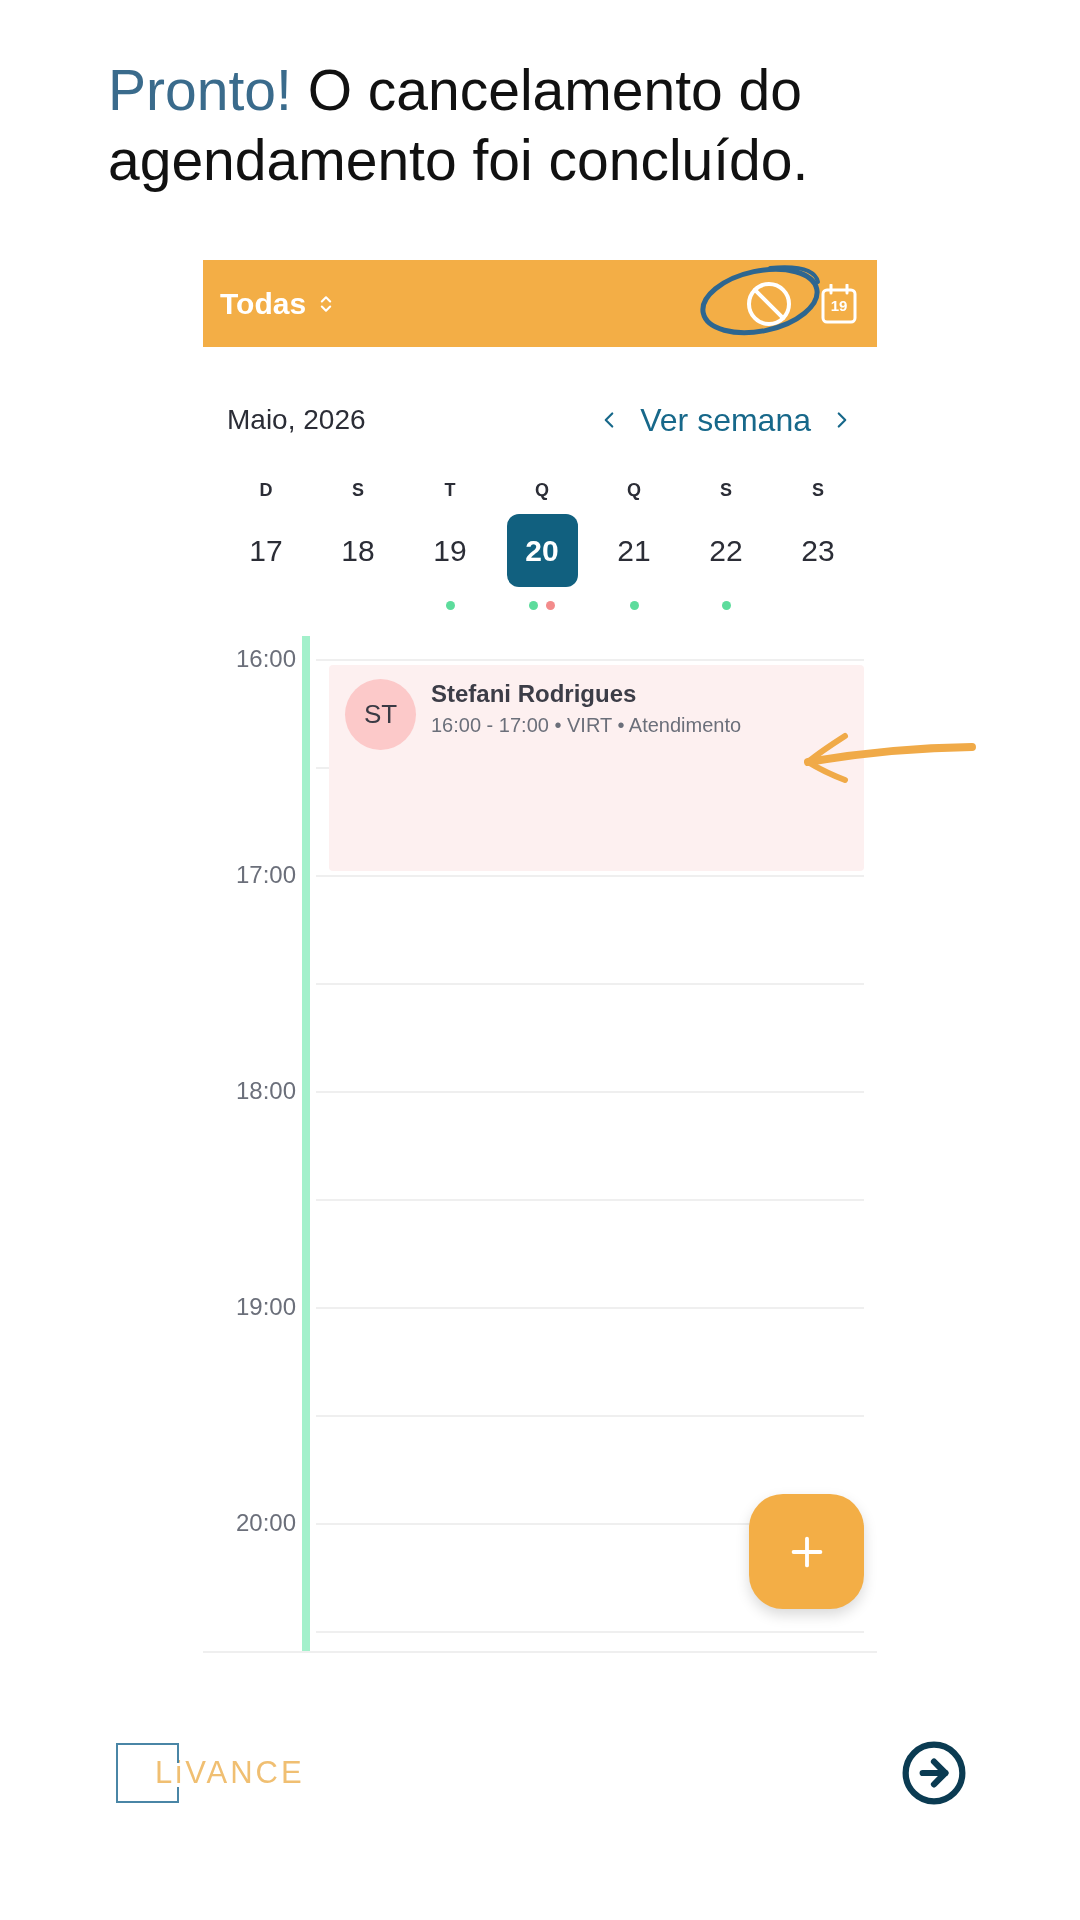 This screenshot has height=1920, width=1080. I want to click on event-card: ST Stefani Rodrigues 16:00 - 17:00 • VIRT • Atendimento, so click(596, 768).